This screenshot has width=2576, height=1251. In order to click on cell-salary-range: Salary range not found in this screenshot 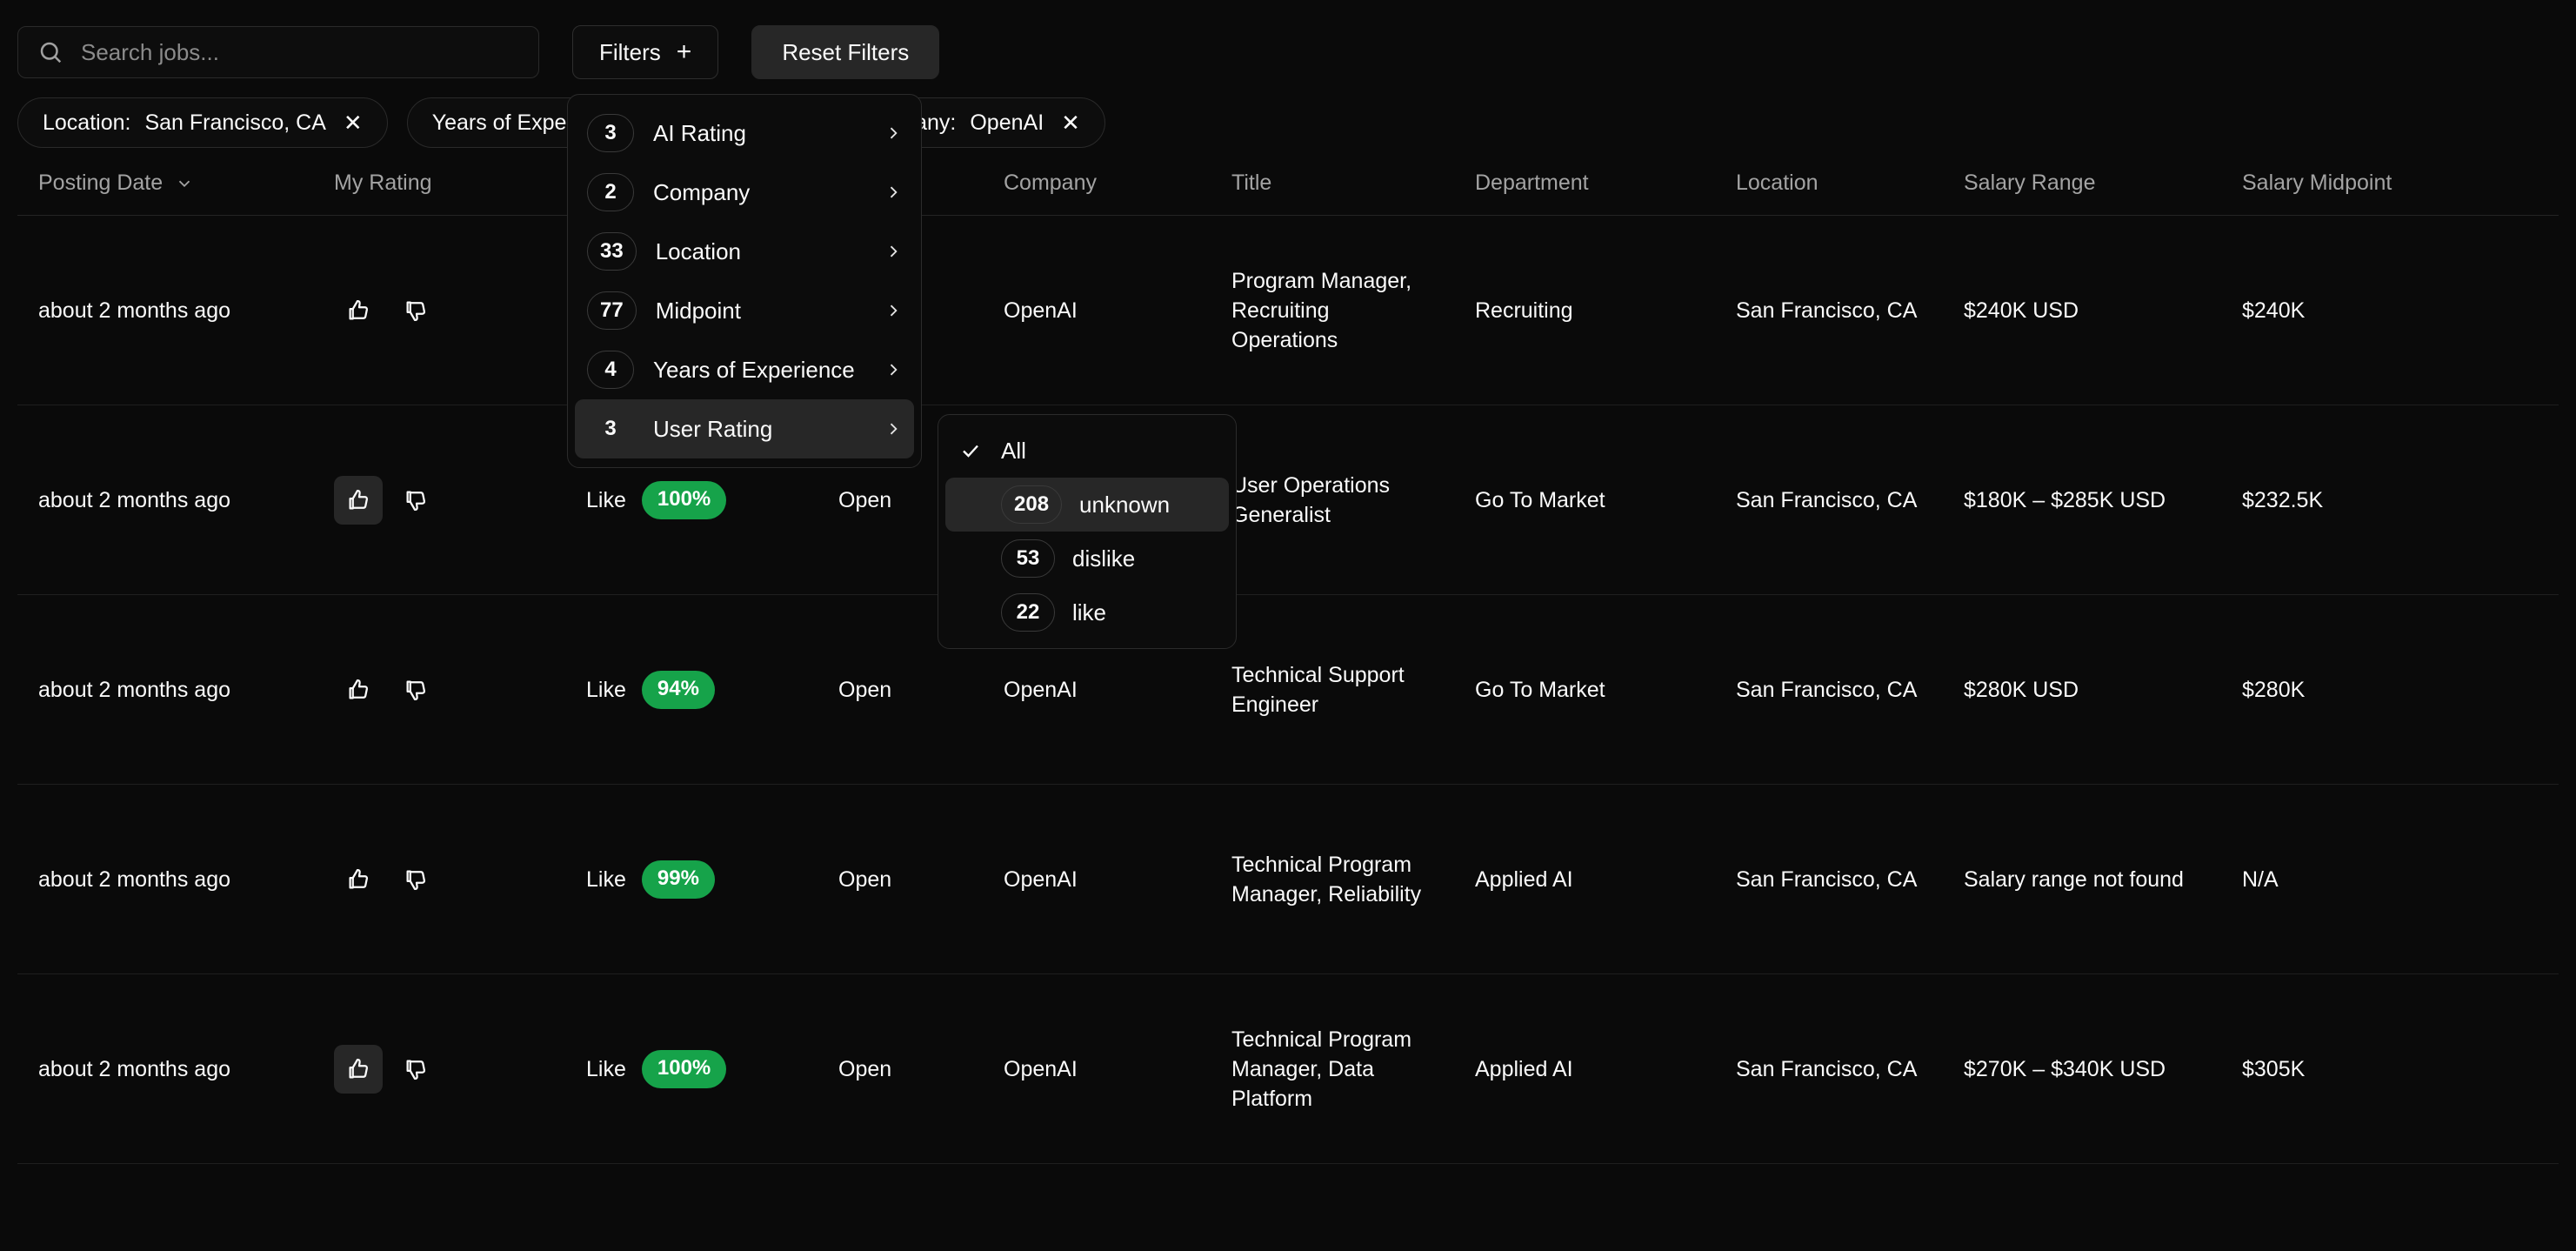, I will do `click(2082, 879)`.